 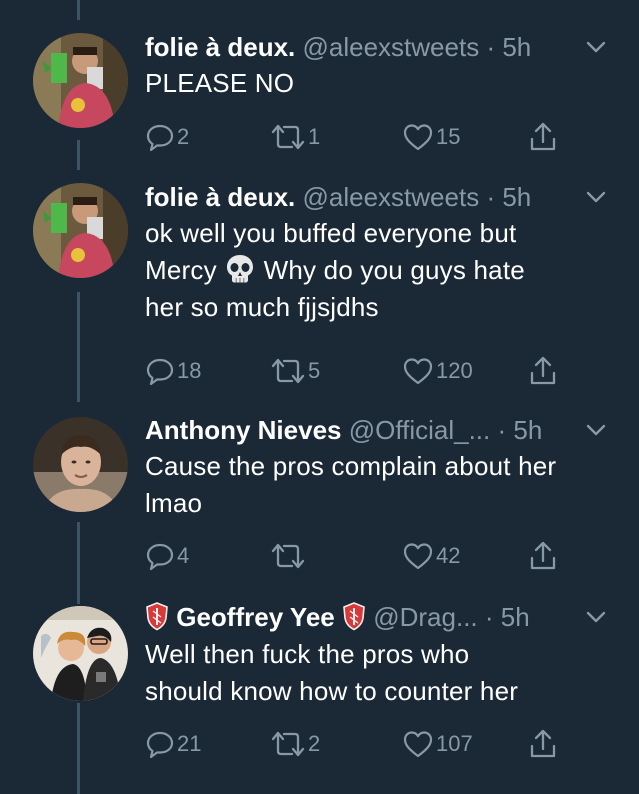 I want to click on retweet-button: 2, so click(x=295, y=744).